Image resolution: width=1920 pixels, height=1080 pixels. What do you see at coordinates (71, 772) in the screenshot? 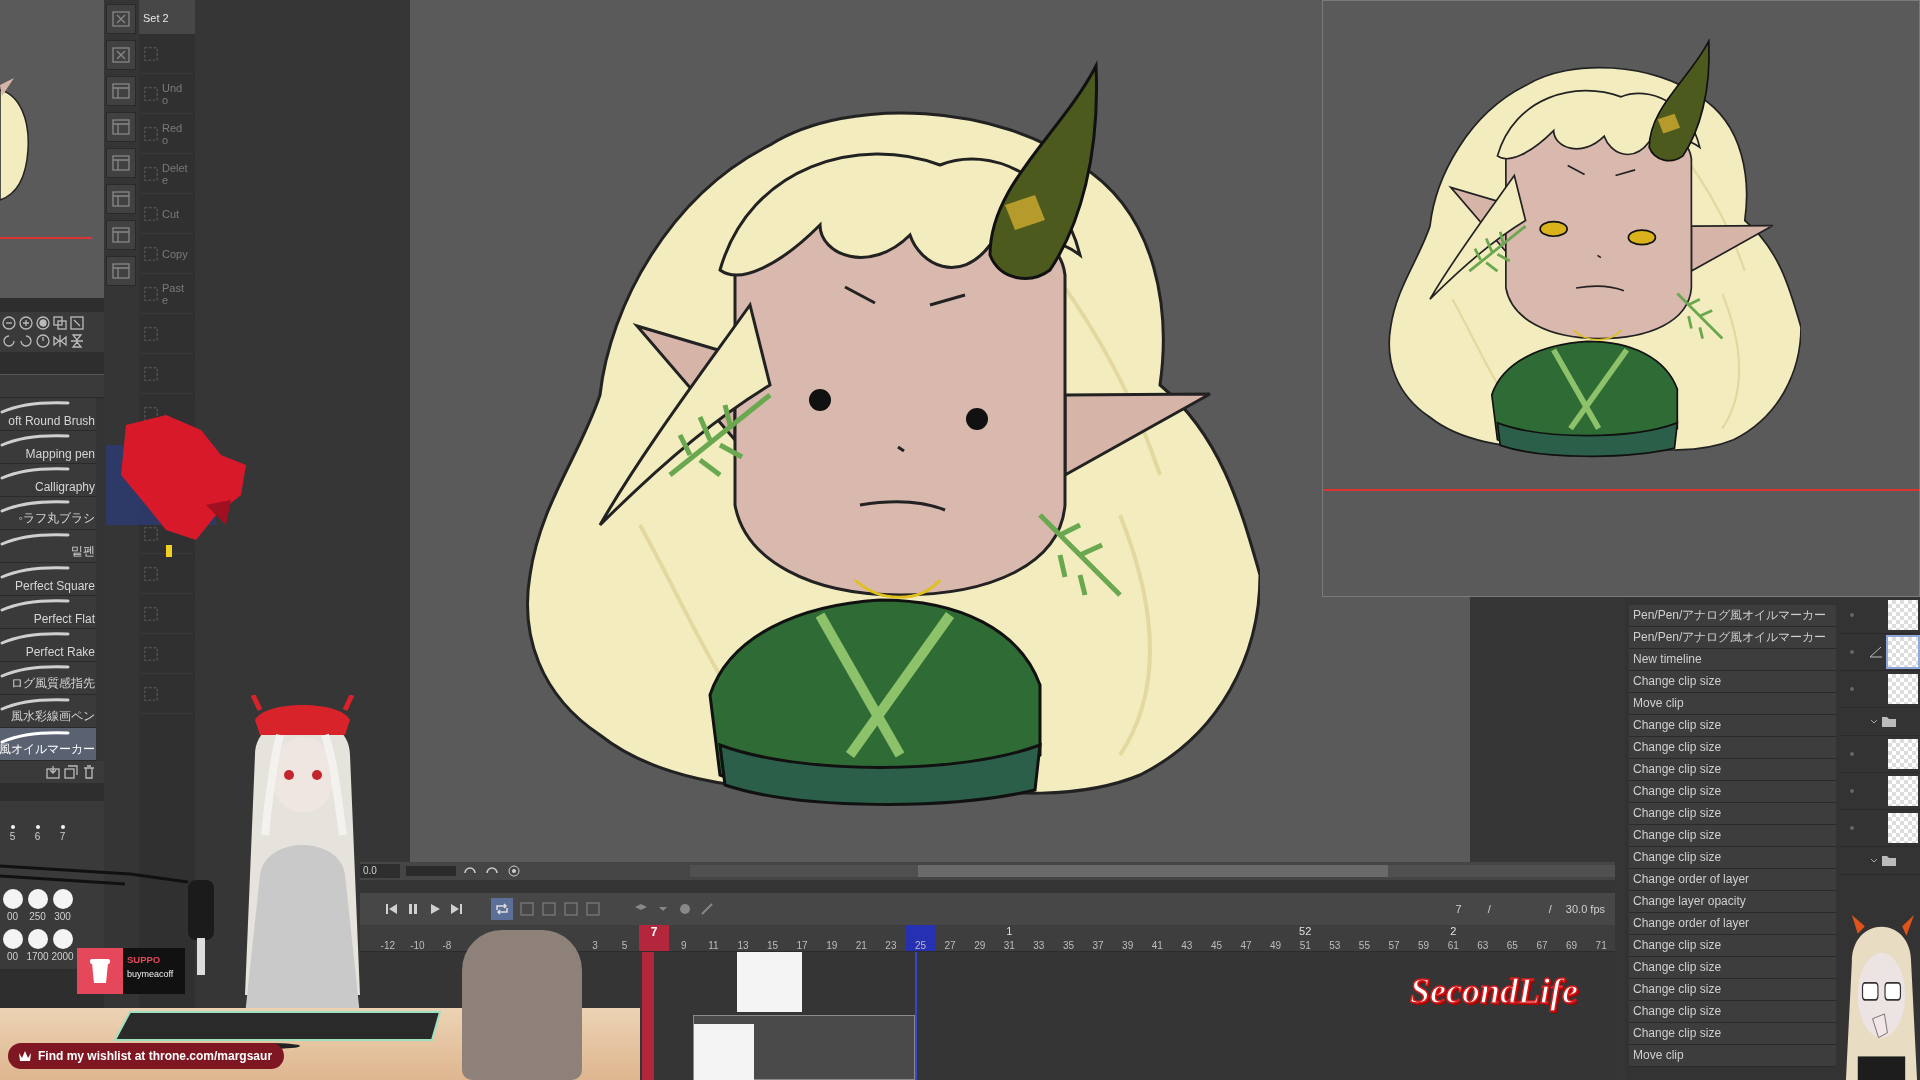
I see `duplicate-icon` at bounding box center [71, 772].